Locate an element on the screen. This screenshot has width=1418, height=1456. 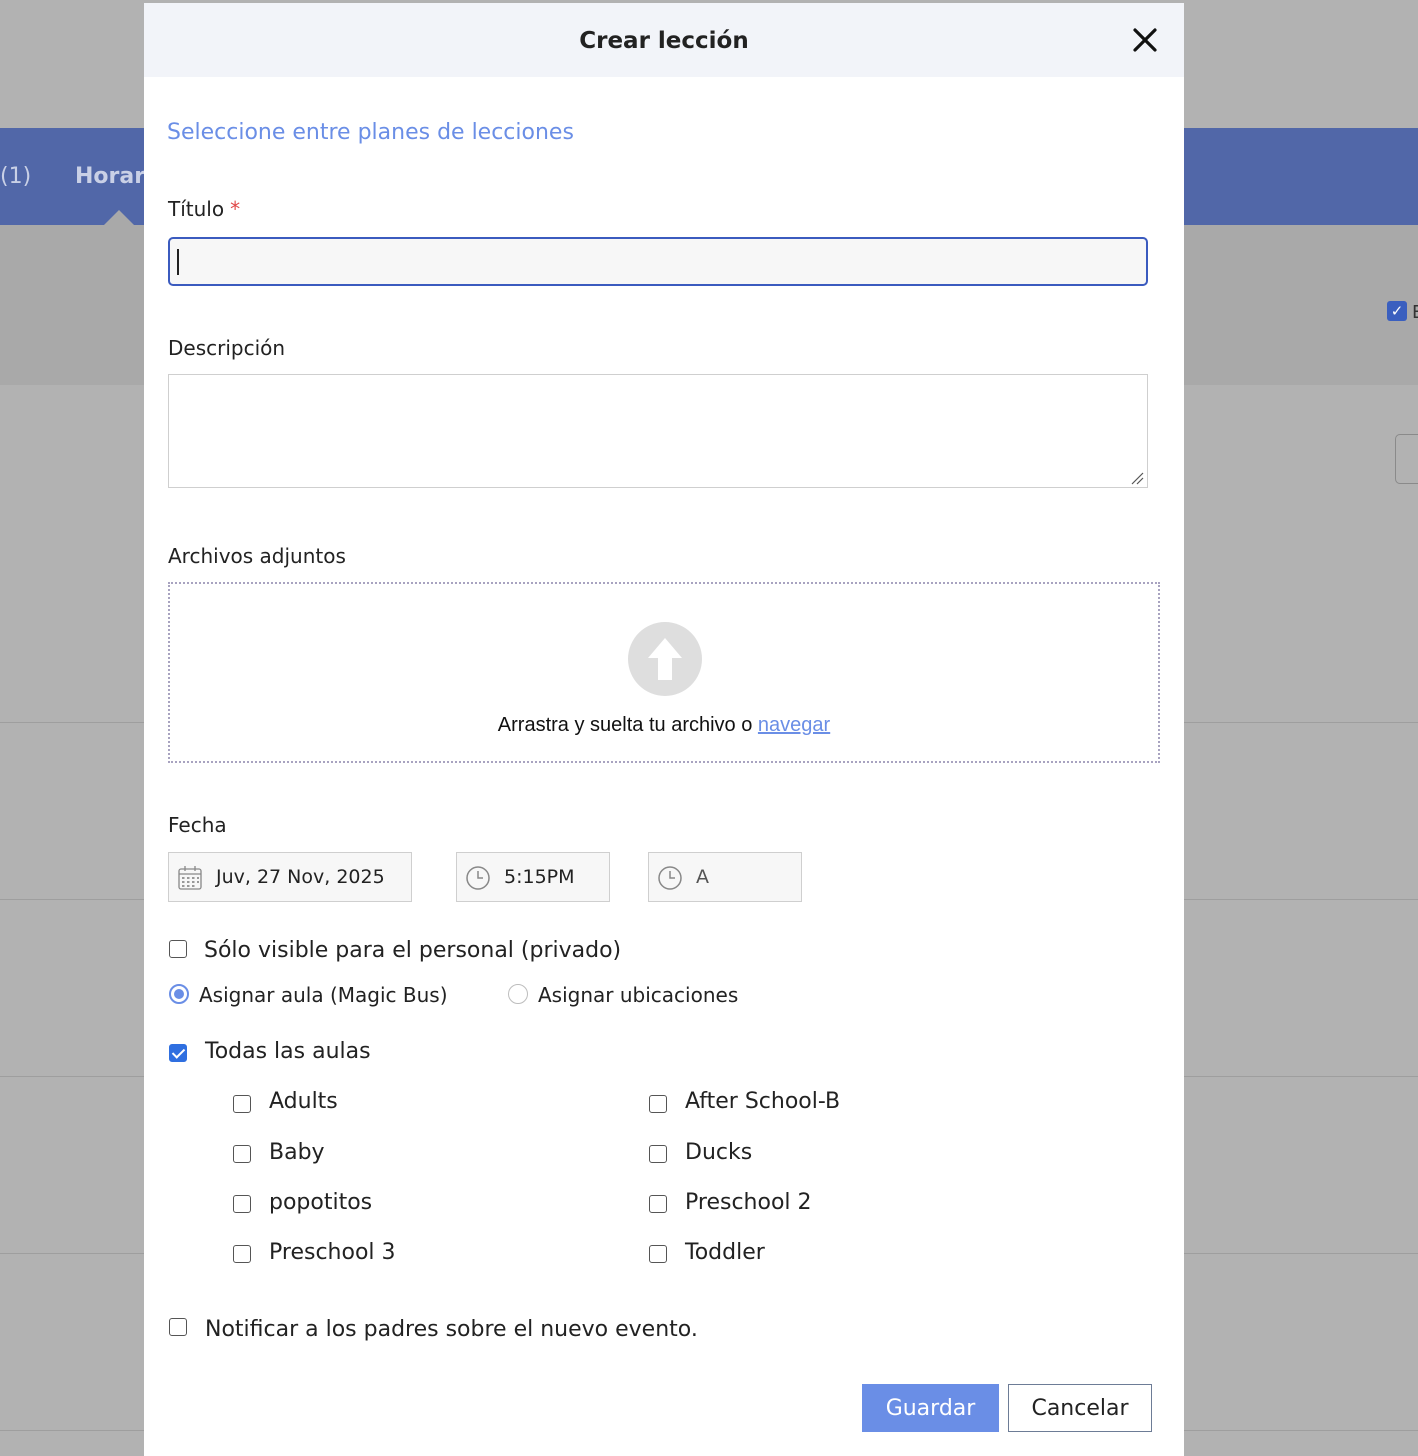
classroom-label: After School-B is located at coordinates (763, 1101).